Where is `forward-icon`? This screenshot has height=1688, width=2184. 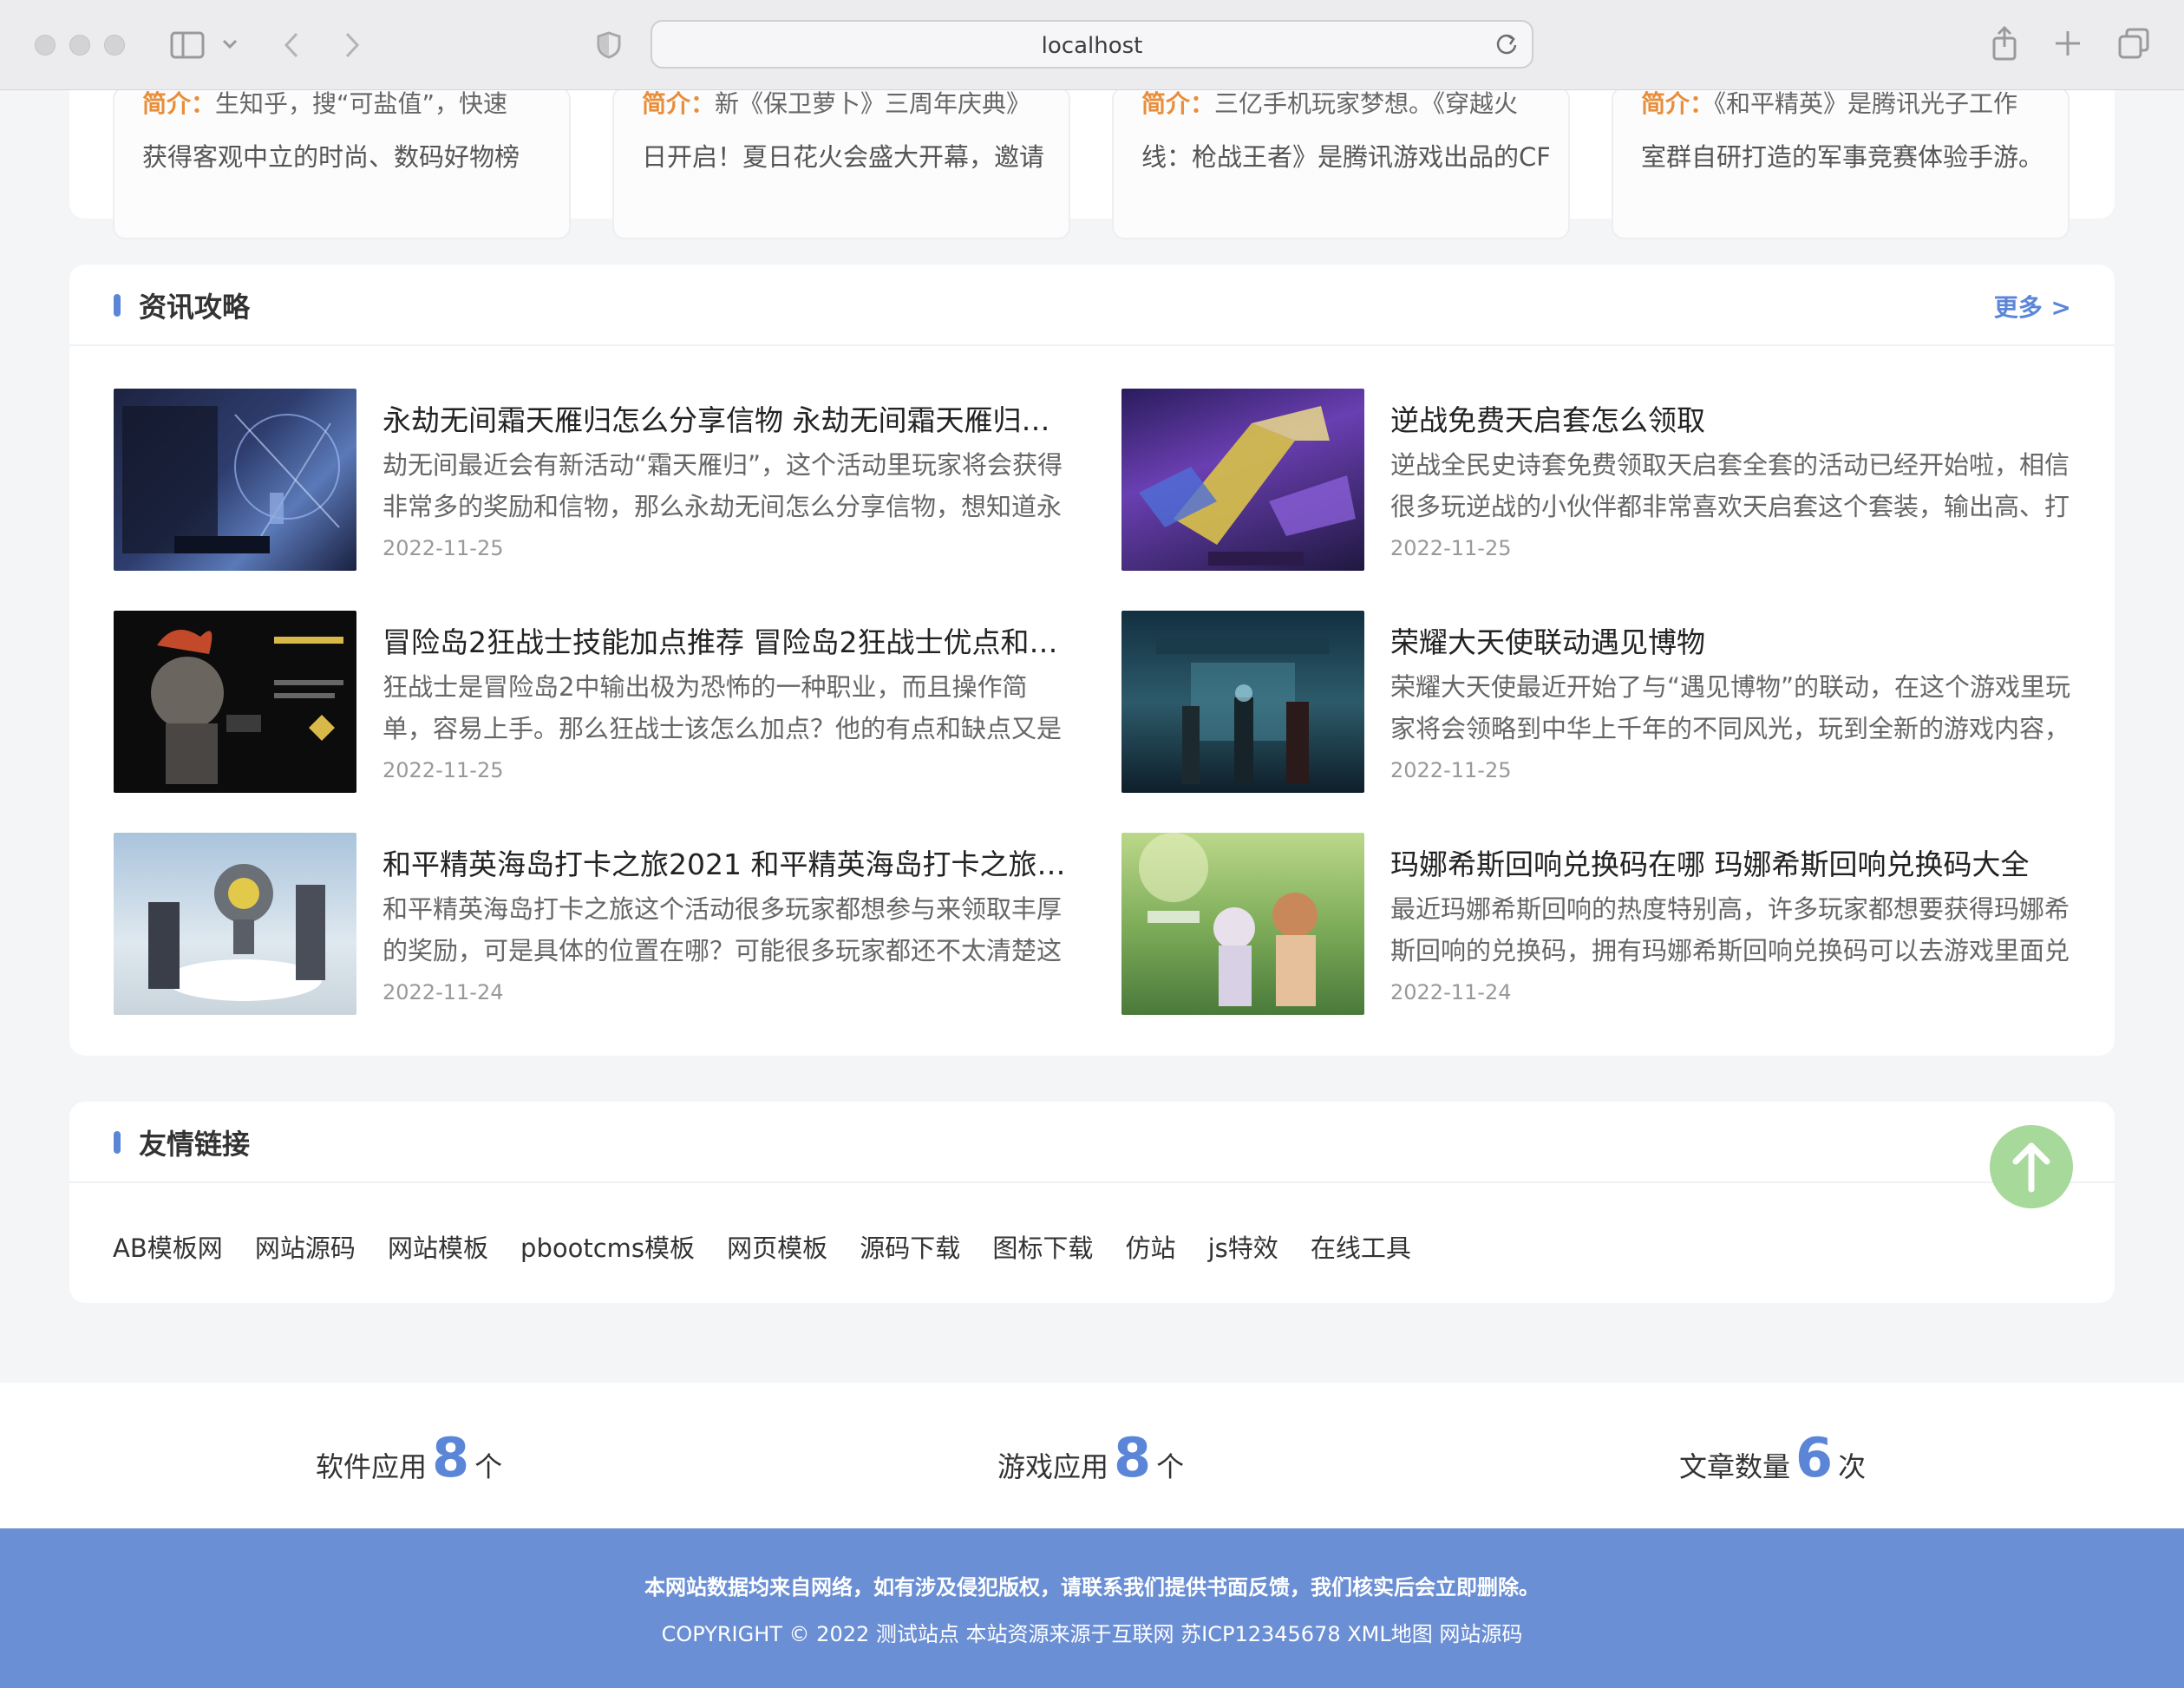
forward-icon is located at coordinates (352, 45).